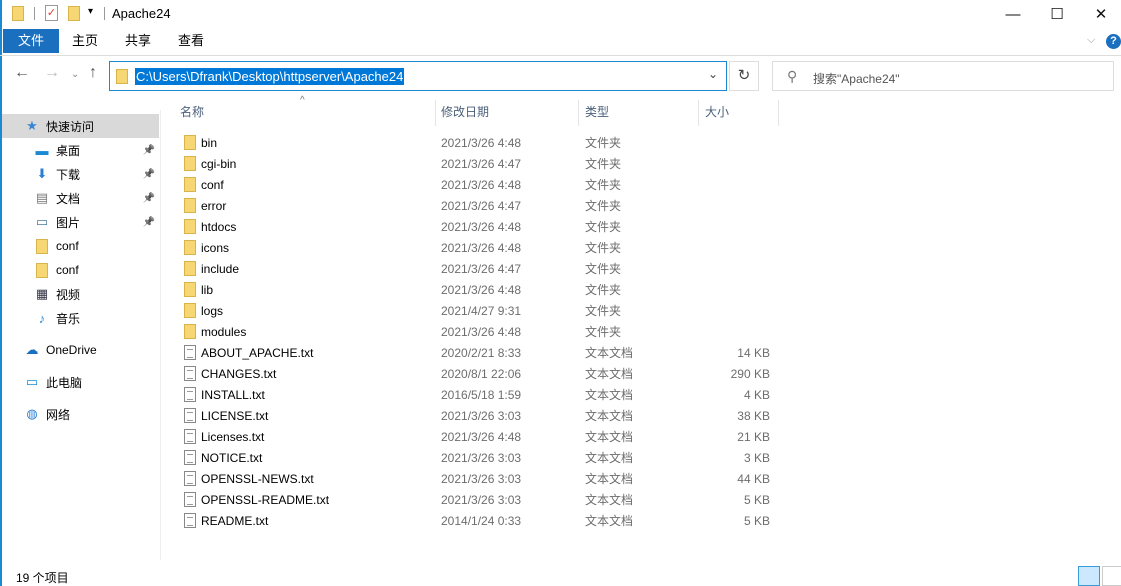 This screenshot has width=1121, height=586. What do you see at coordinates (476, 373) in the screenshot?
I see `file-row: CHANGES.txt 2020/8/1 22:06 文本文档 290 KB` at bounding box center [476, 373].